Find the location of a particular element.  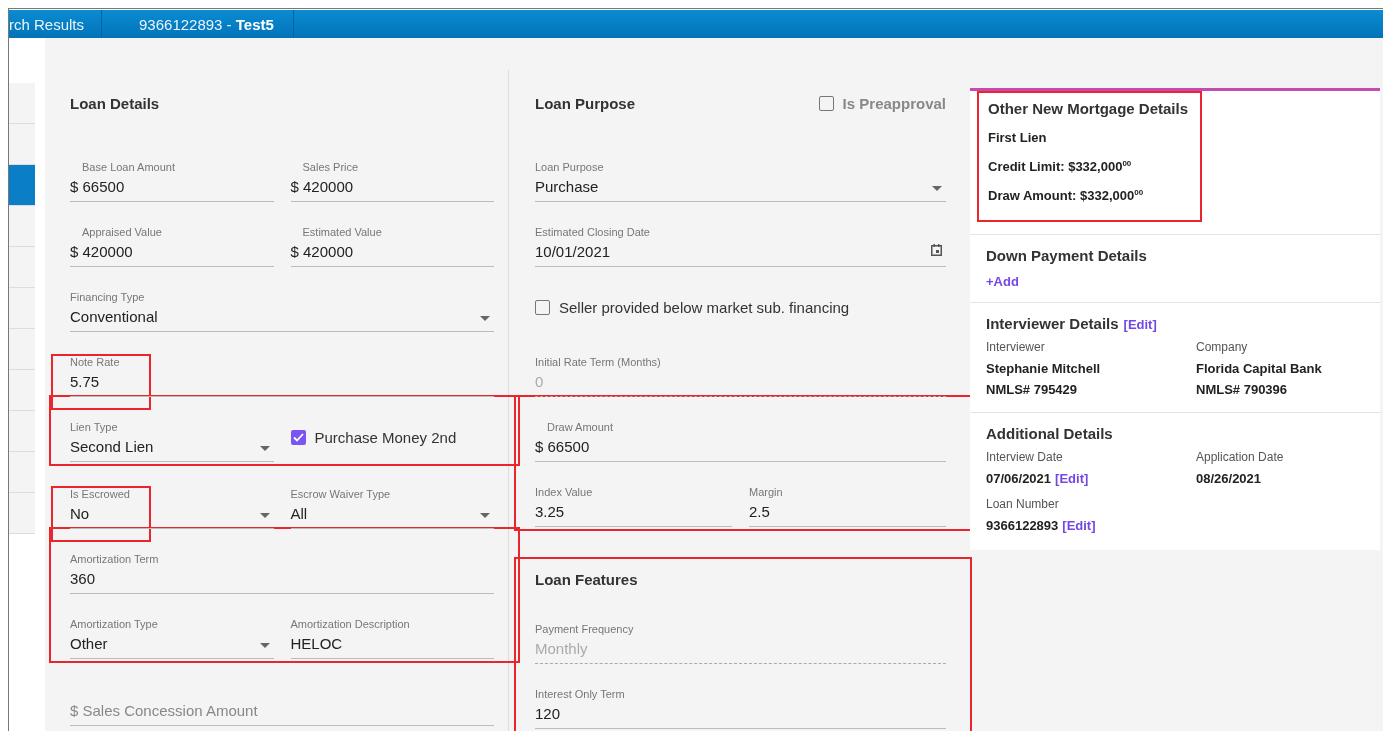

section-title: Loan Features is located at coordinates (586, 579).